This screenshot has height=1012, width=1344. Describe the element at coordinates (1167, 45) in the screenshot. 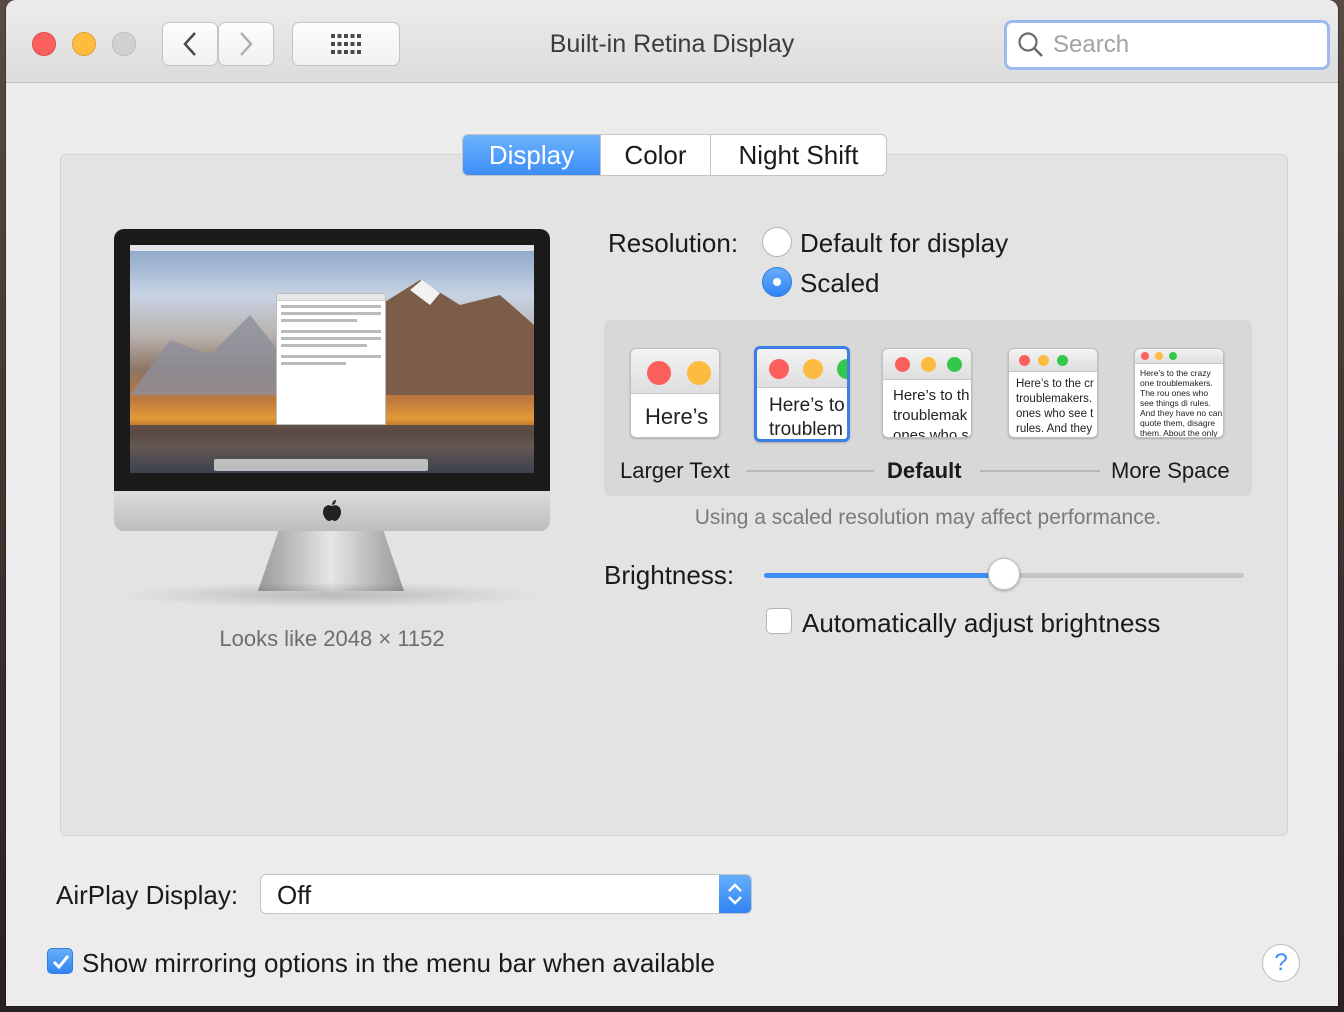

I see `search-field: Search` at that location.